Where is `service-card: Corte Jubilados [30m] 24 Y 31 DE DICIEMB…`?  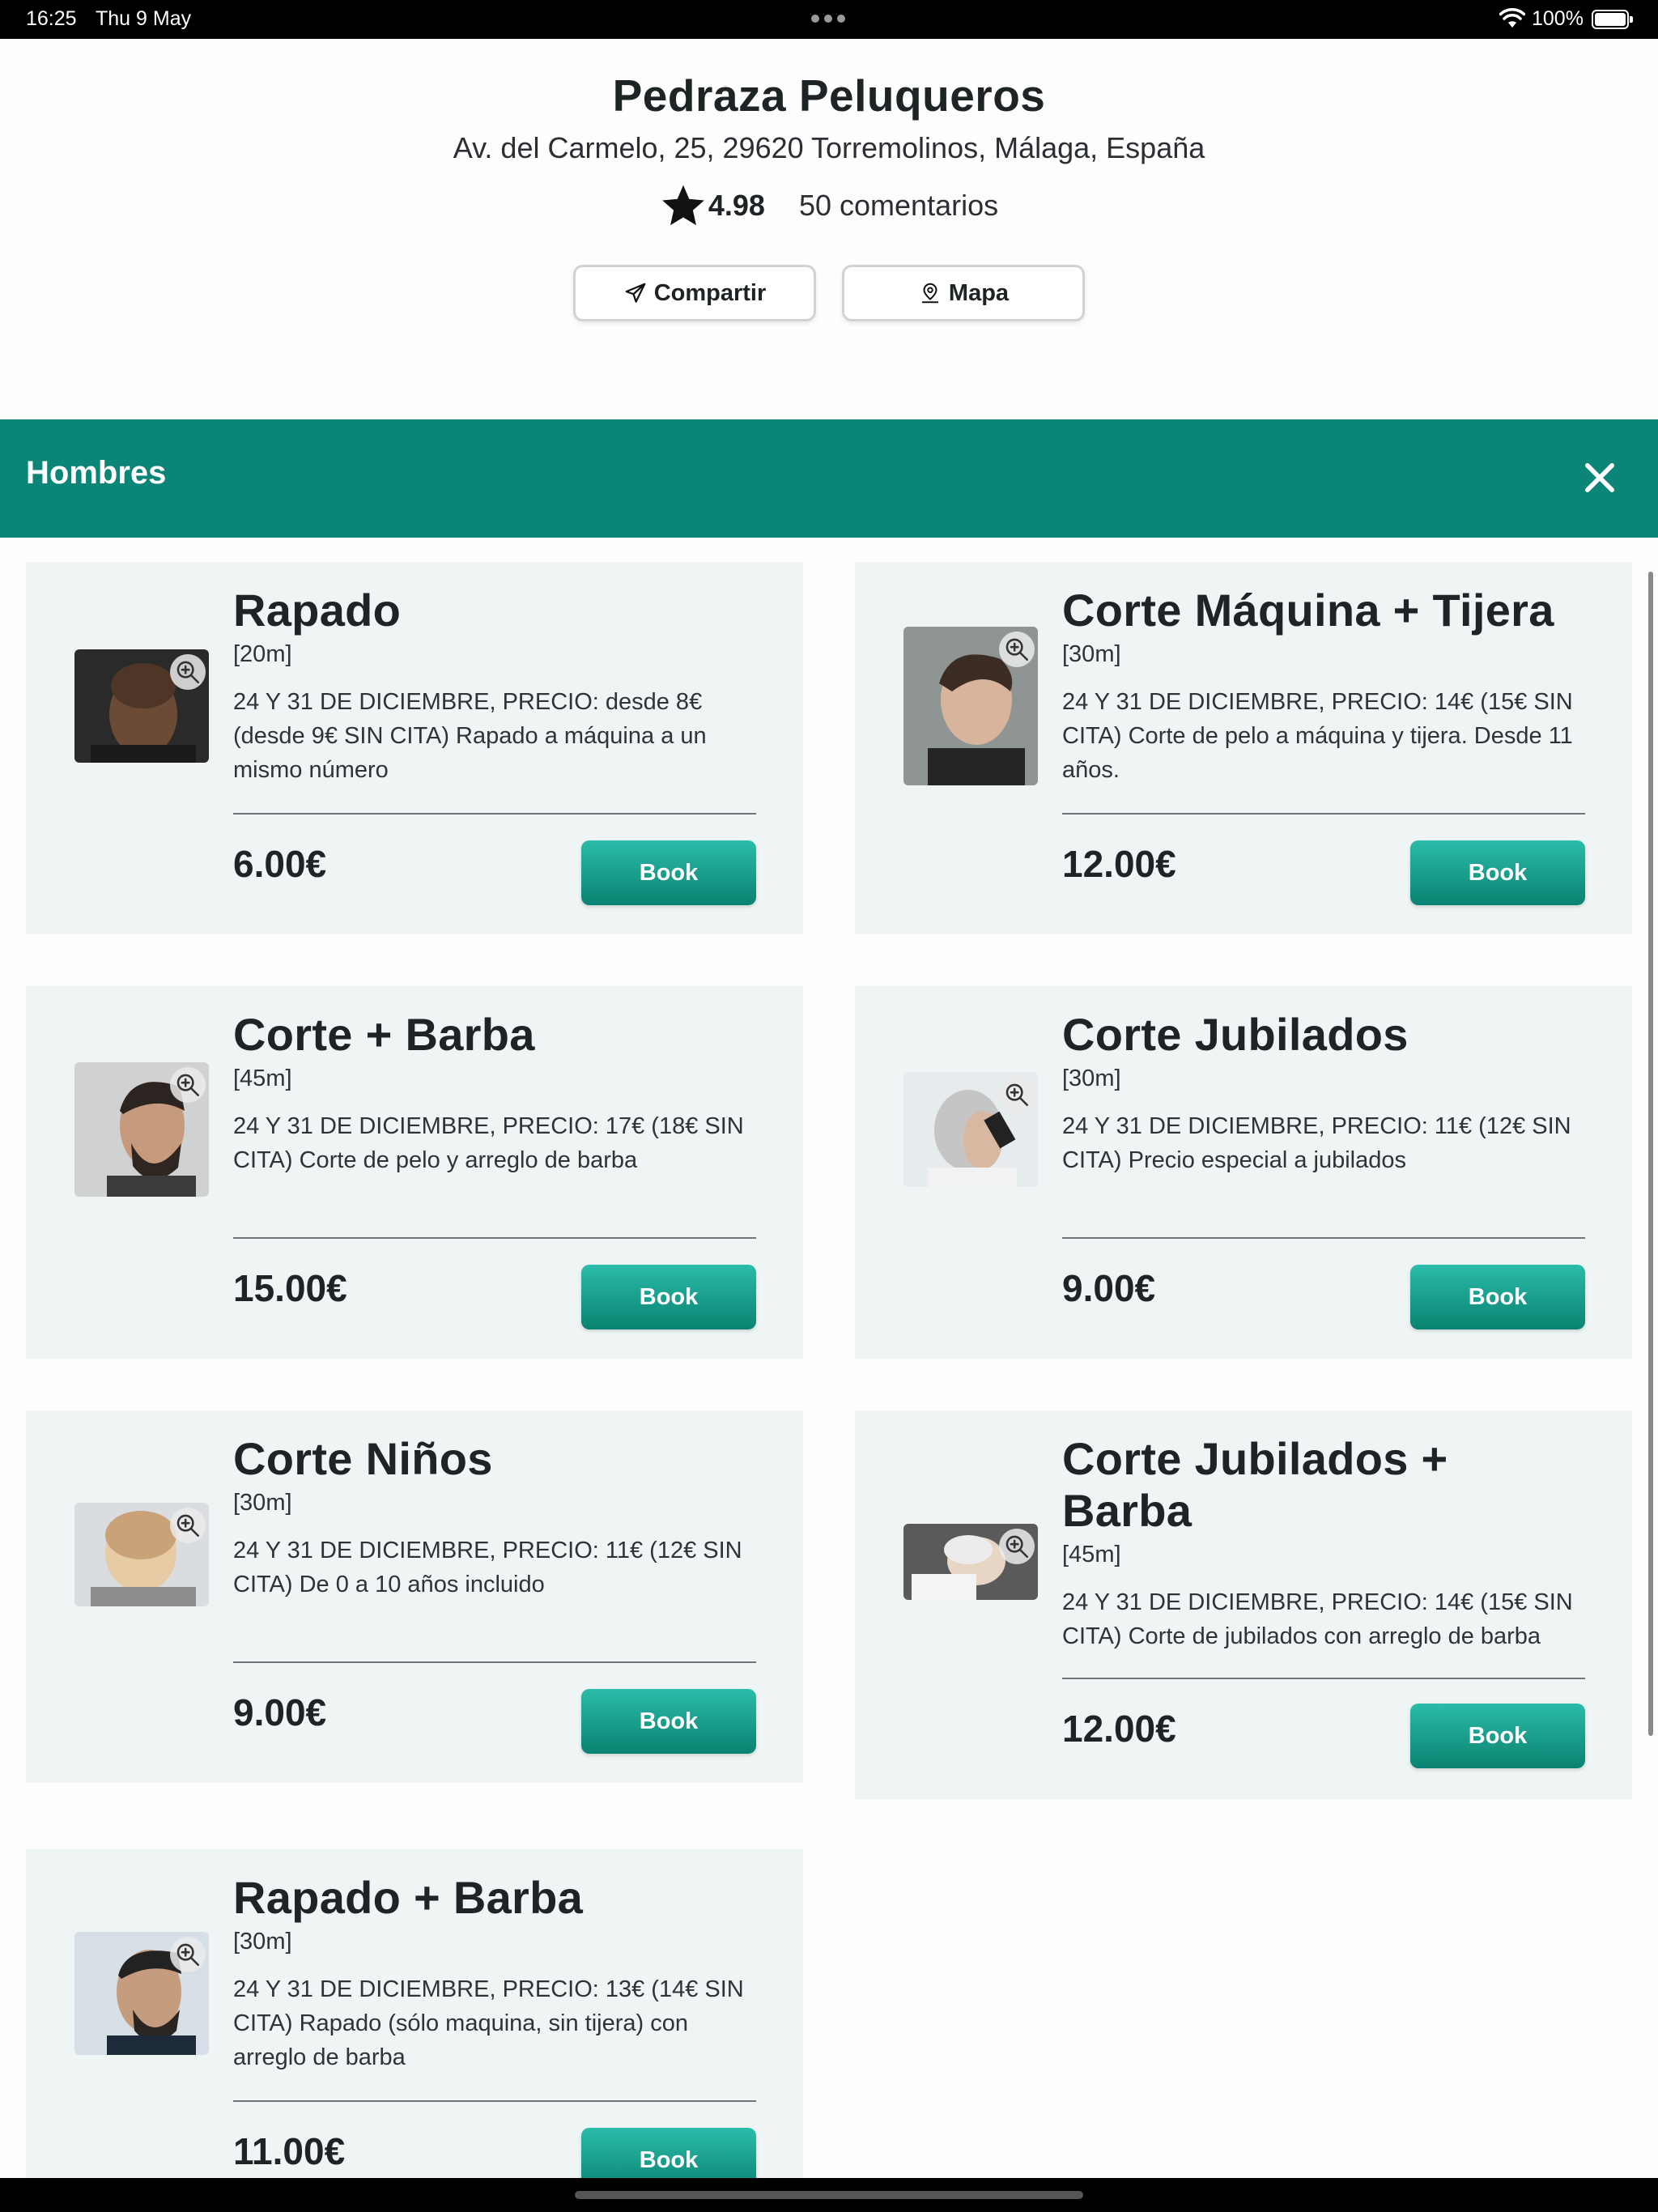 service-card: Corte Jubilados [30m] 24 Y 31 DE DICIEMB… is located at coordinates (1243, 1172).